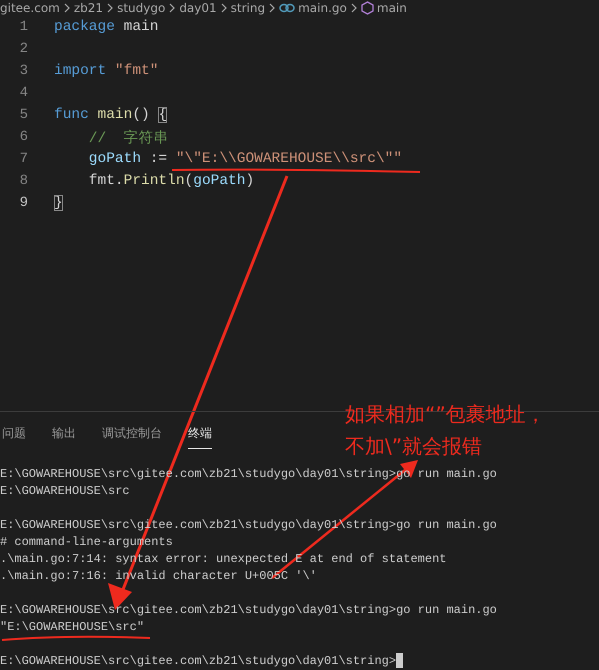 The image size is (599, 670). What do you see at coordinates (200, 434) in the screenshot?
I see `panel-tab: 终端` at bounding box center [200, 434].